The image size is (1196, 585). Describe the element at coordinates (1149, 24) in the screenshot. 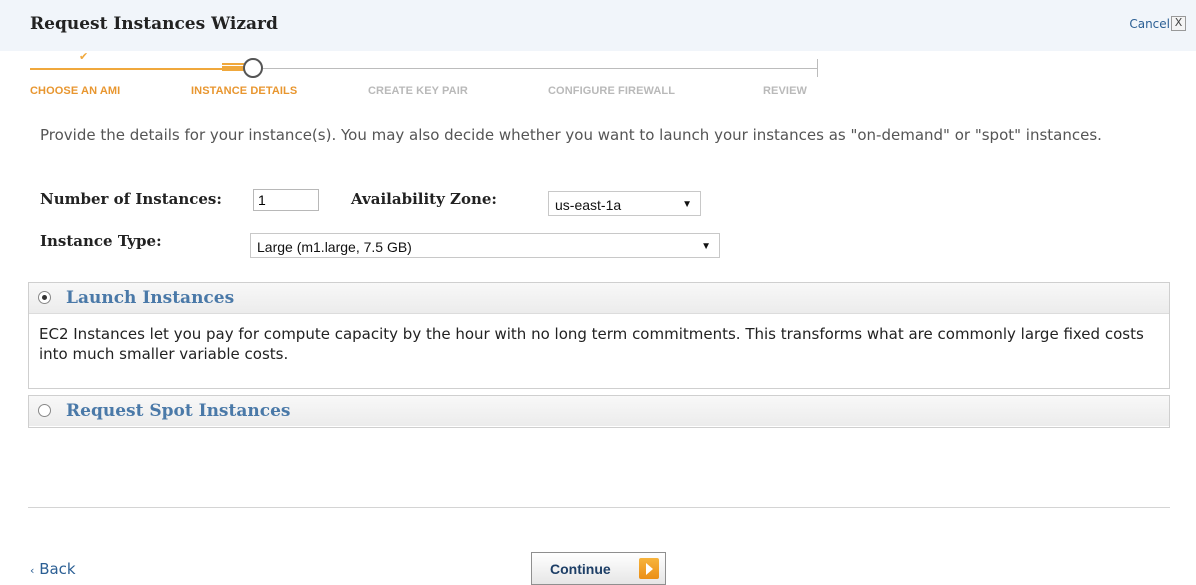

I see `cancel-link: Cancel` at that location.